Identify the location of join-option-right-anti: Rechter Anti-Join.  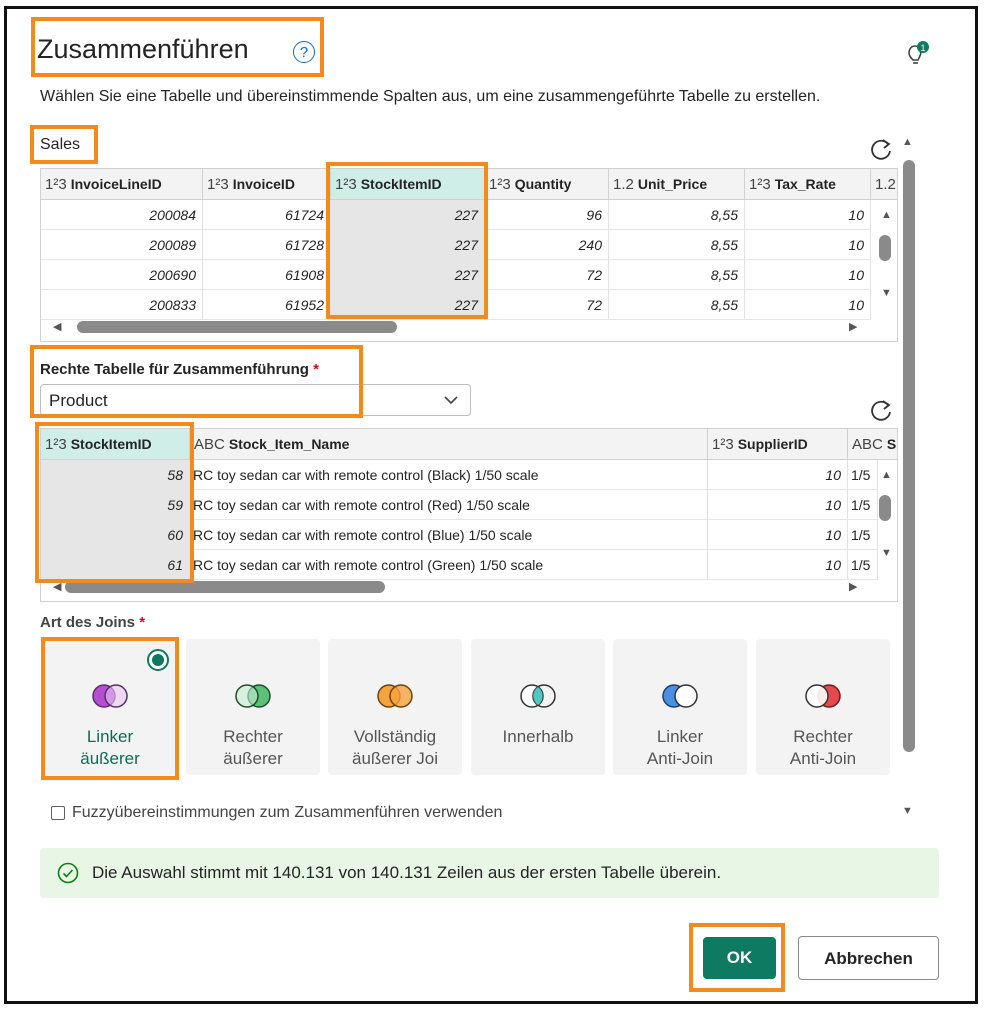
(823, 707).